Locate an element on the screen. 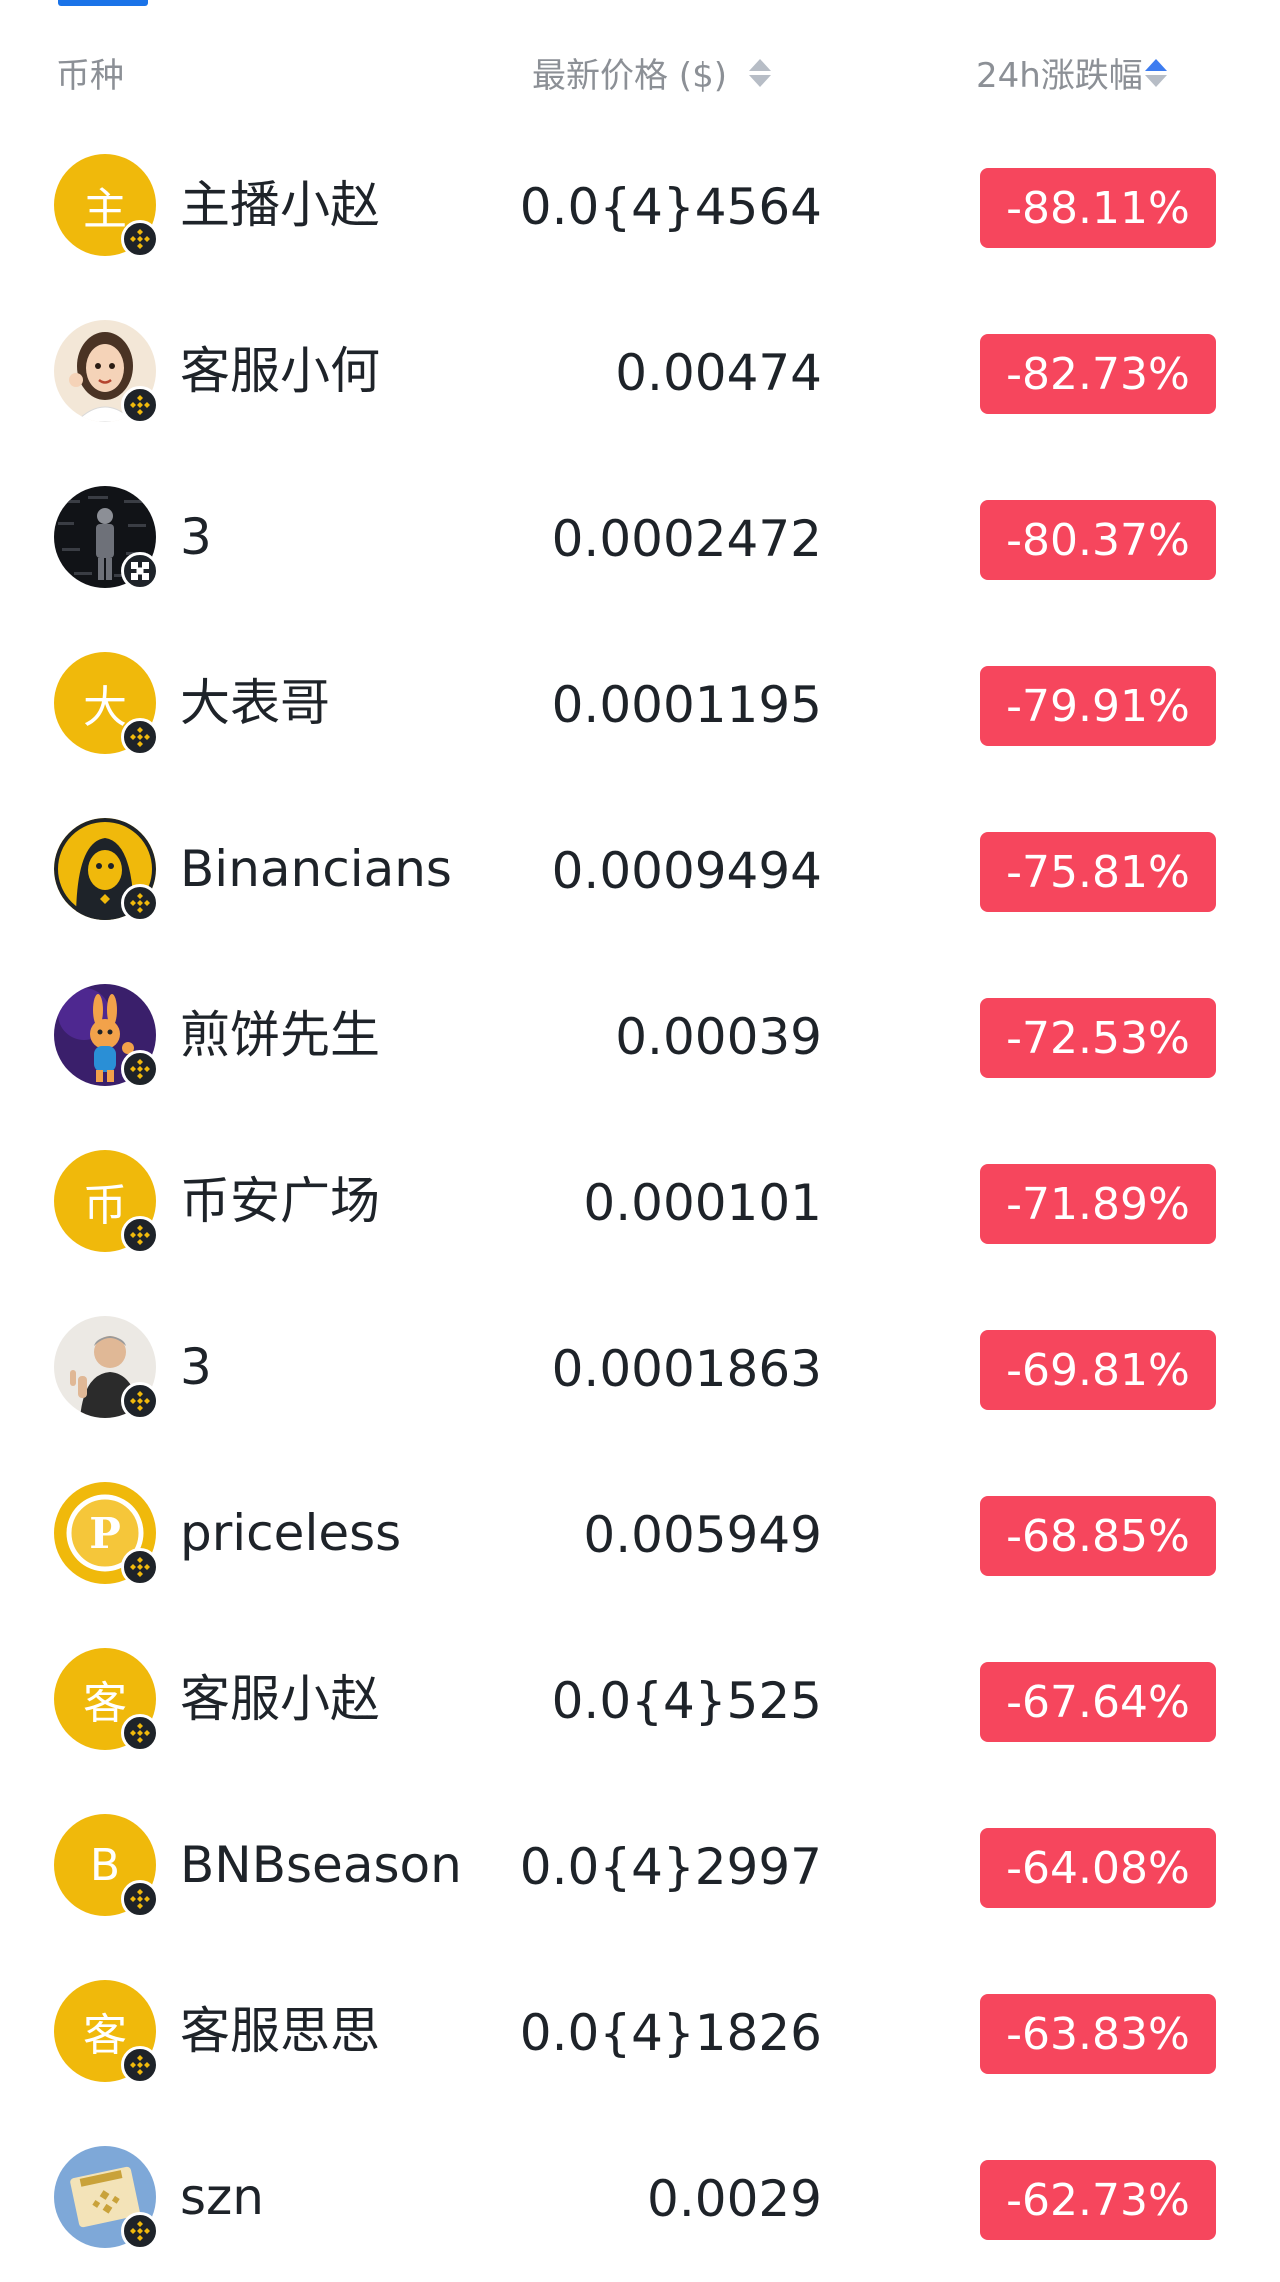 The width and height of the screenshot is (1280, 2282). change-badge: -64.08% is located at coordinates (1098, 1868).